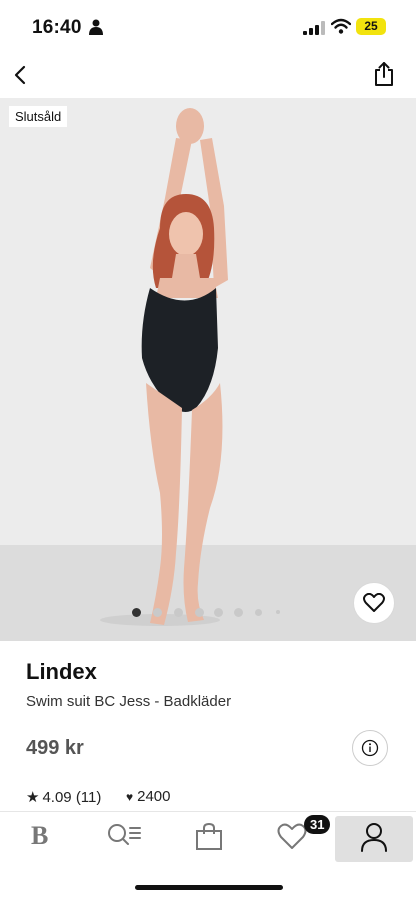 This screenshot has height=900, width=416. What do you see at coordinates (55, 748) in the screenshot?
I see `product-price: 499 kr` at bounding box center [55, 748].